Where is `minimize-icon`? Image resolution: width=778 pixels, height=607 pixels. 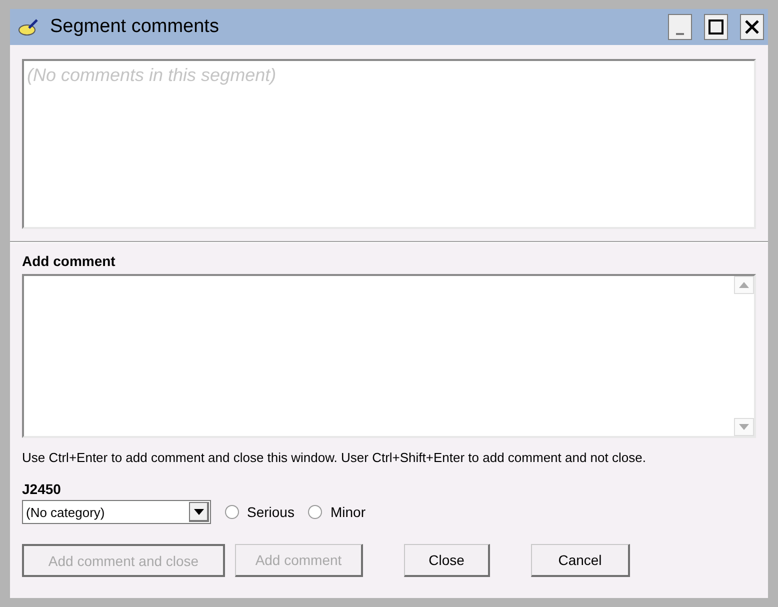
minimize-icon is located at coordinates (680, 34).